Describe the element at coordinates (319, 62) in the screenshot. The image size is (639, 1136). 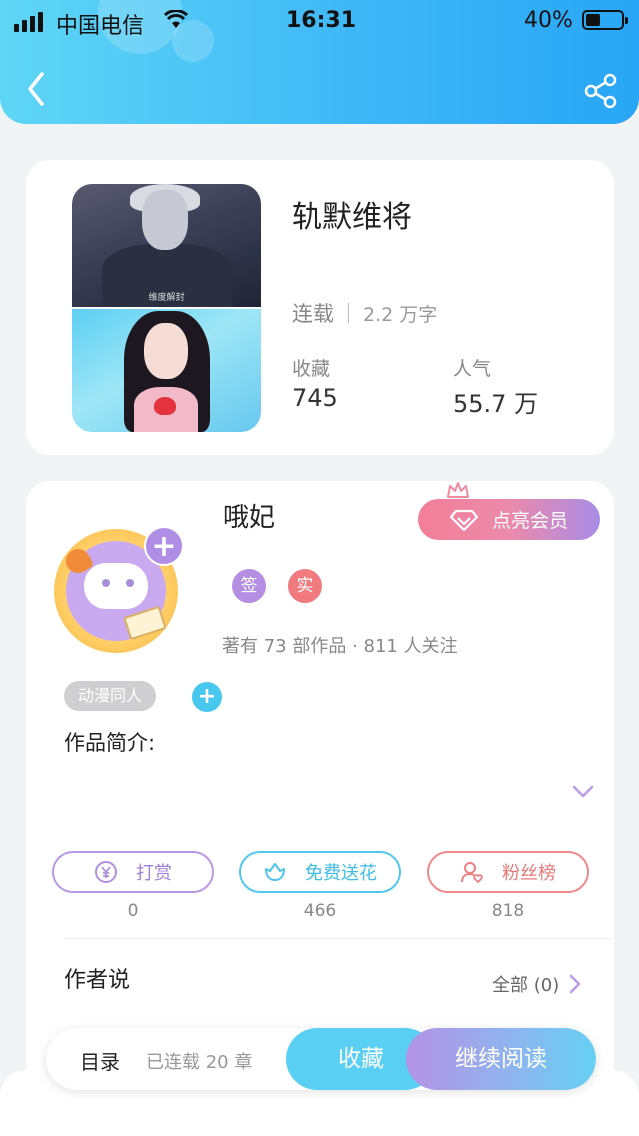
I see `top-header: 中国电信 16:31 40%` at that location.